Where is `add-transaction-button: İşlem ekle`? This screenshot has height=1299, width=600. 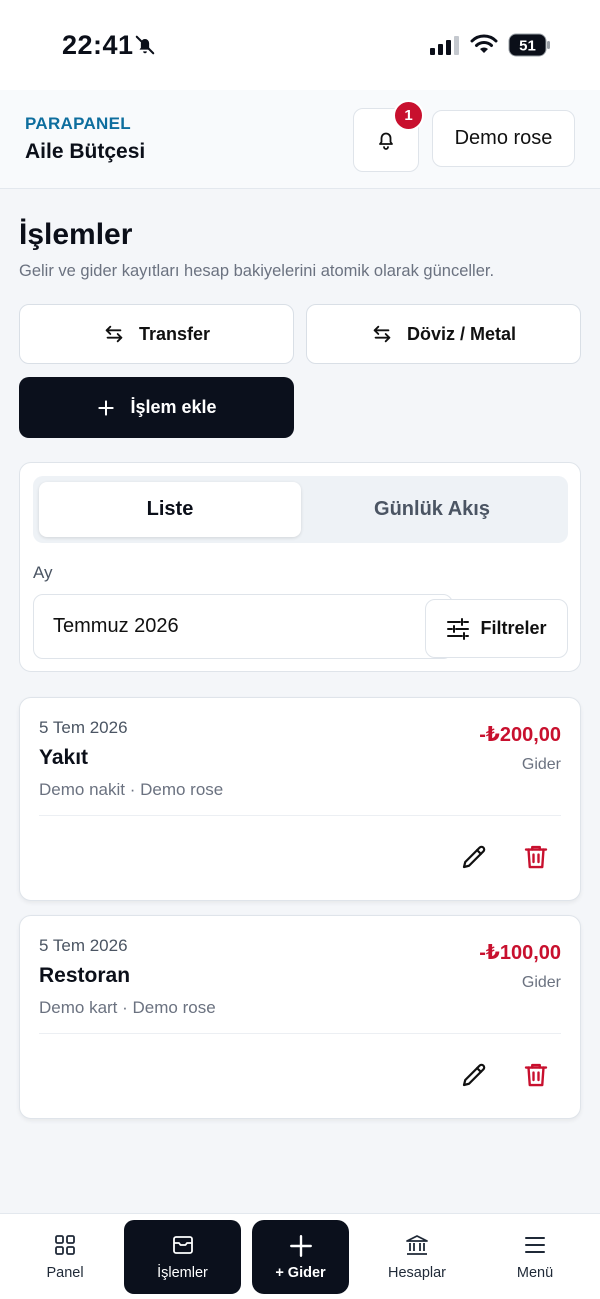
add-transaction-button: İşlem ekle is located at coordinates (156, 407).